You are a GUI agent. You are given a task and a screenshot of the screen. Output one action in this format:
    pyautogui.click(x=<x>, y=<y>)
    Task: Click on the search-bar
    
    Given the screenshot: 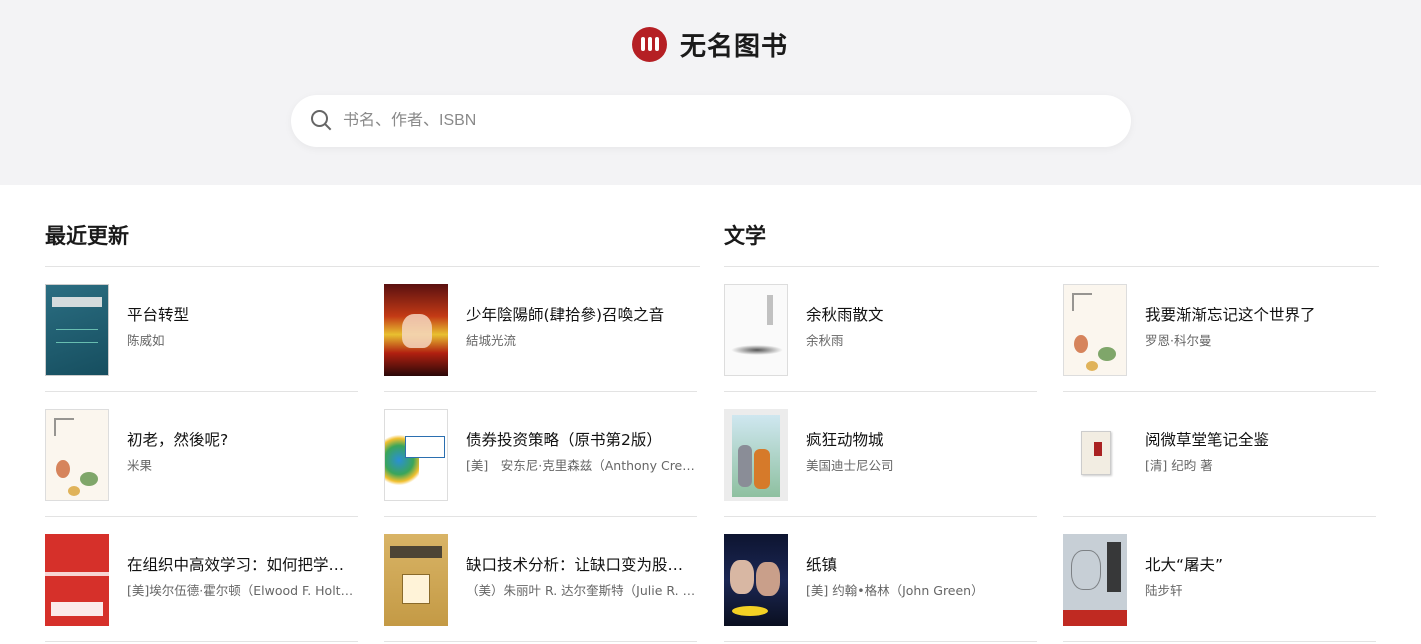 What is the action you would take?
    pyautogui.click(x=711, y=121)
    